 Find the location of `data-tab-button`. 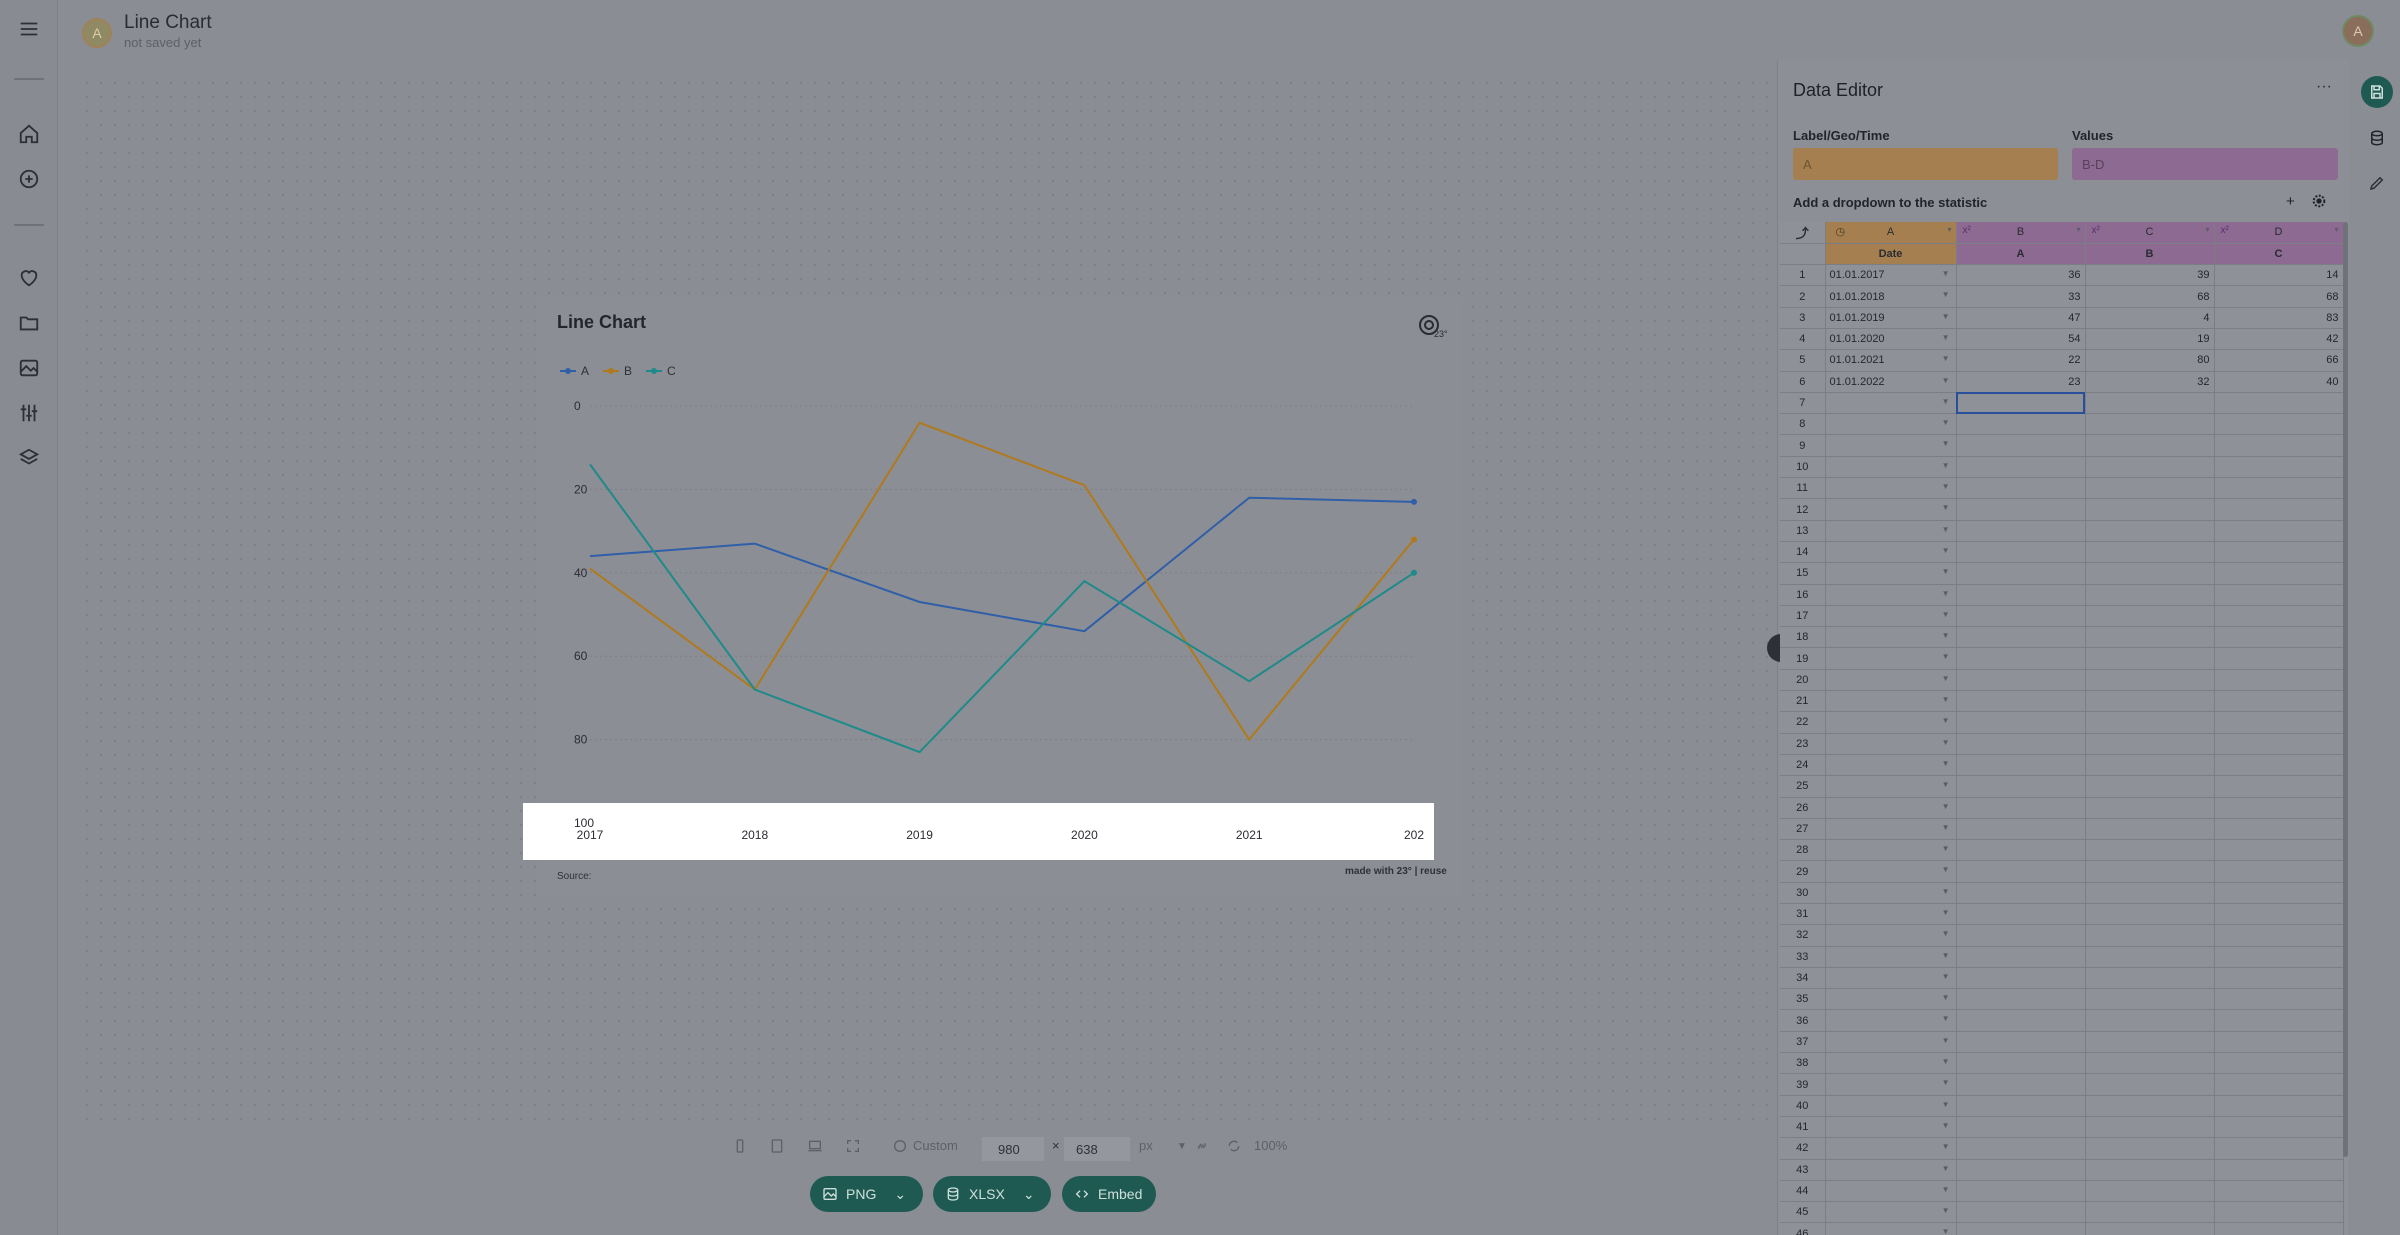

data-tab-button is located at coordinates (2377, 138).